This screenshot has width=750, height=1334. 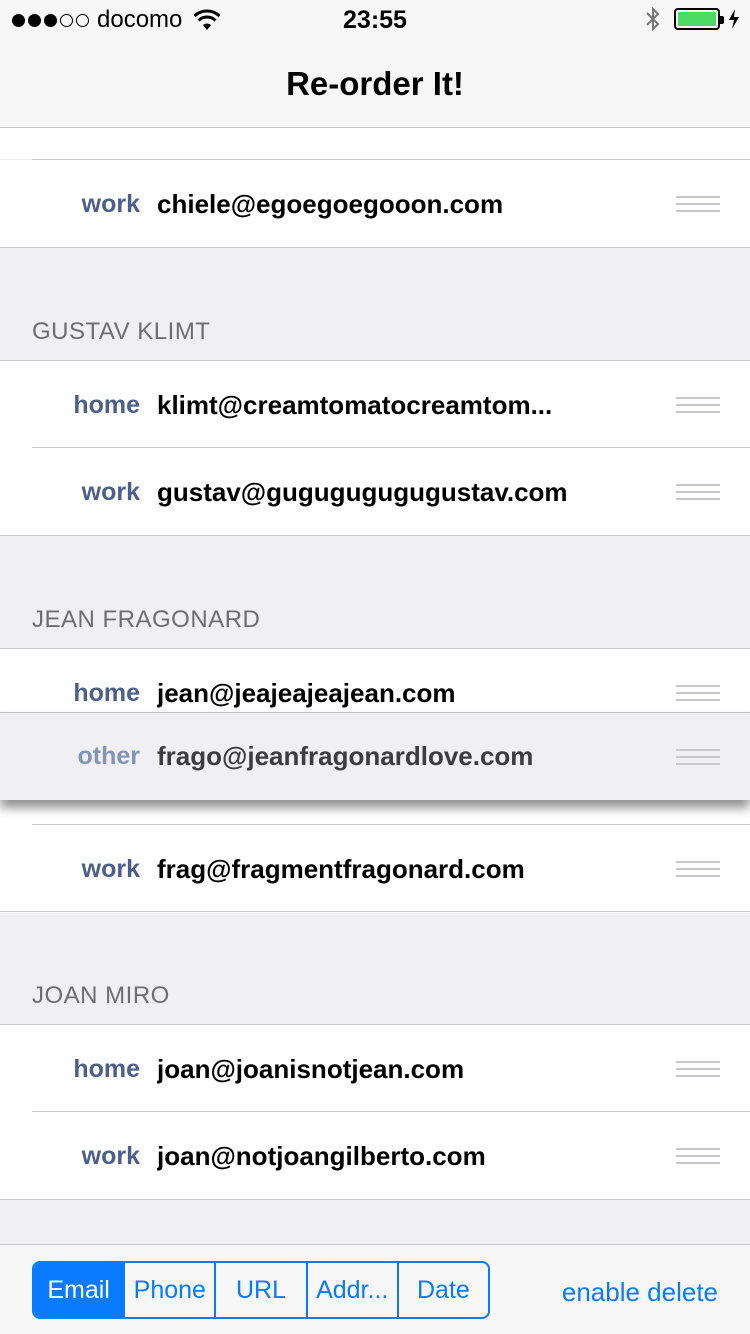 What do you see at coordinates (391, 824) in the screenshot?
I see `row-separator` at bounding box center [391, 824].